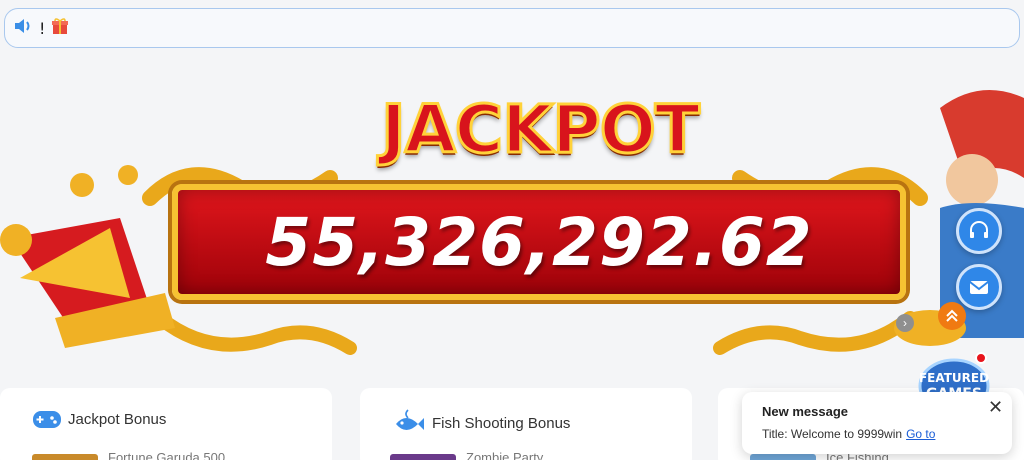  What do you see at coordinates (512, 28) in the screenshot?
I see `announcement-bar: !` at bounding box center [512, 28].